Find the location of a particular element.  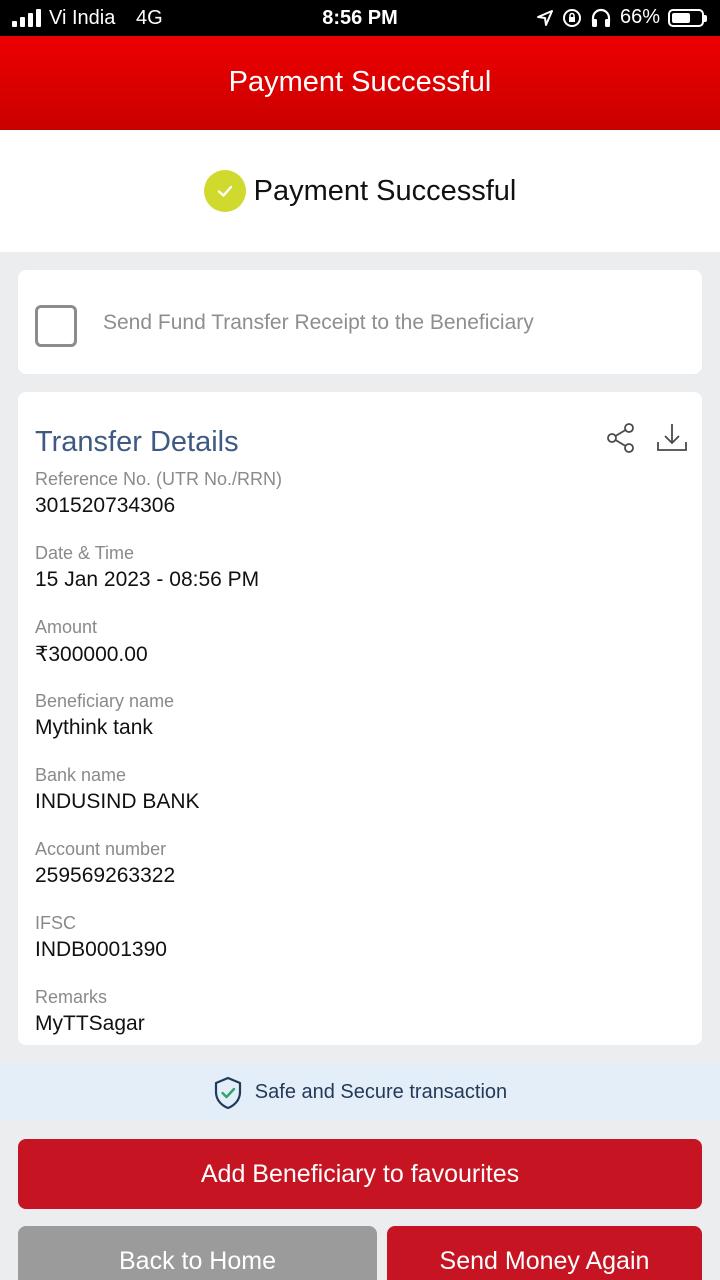

detail-value: 259569263322 is located at coordinates (105, 875).